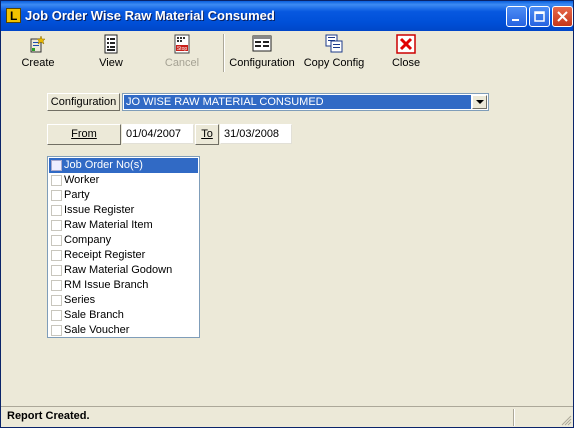 Image resolution: width=574 pixels, height=428 pixels. I want to click on filter-item: Company, so click(123, 240).